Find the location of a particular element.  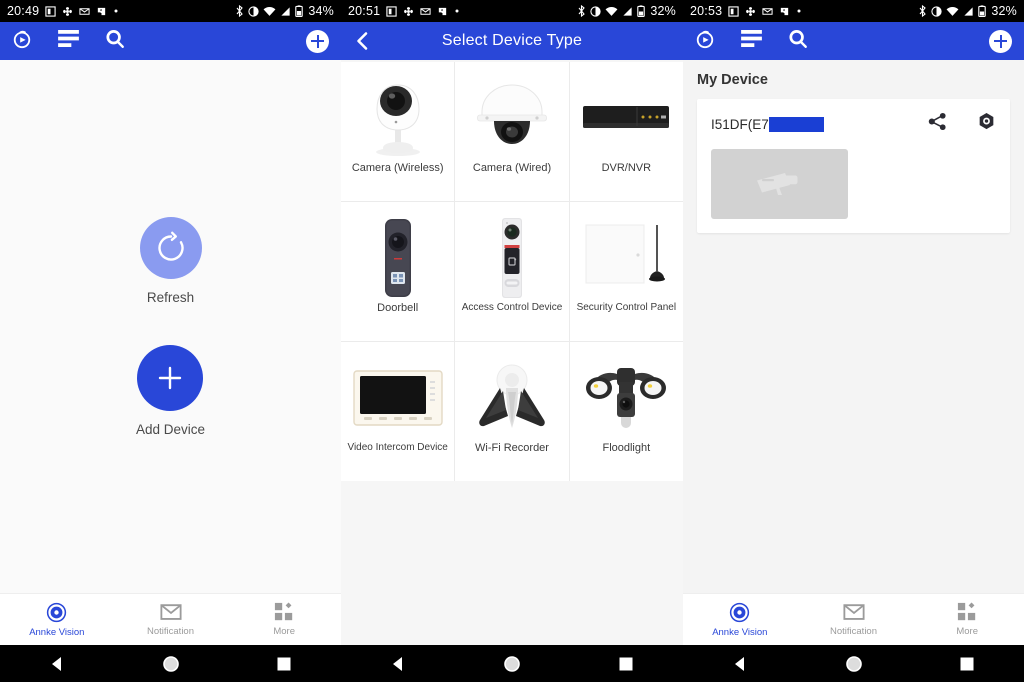

device-type-label: DVR/NVR is located at coordinates (626, 168).